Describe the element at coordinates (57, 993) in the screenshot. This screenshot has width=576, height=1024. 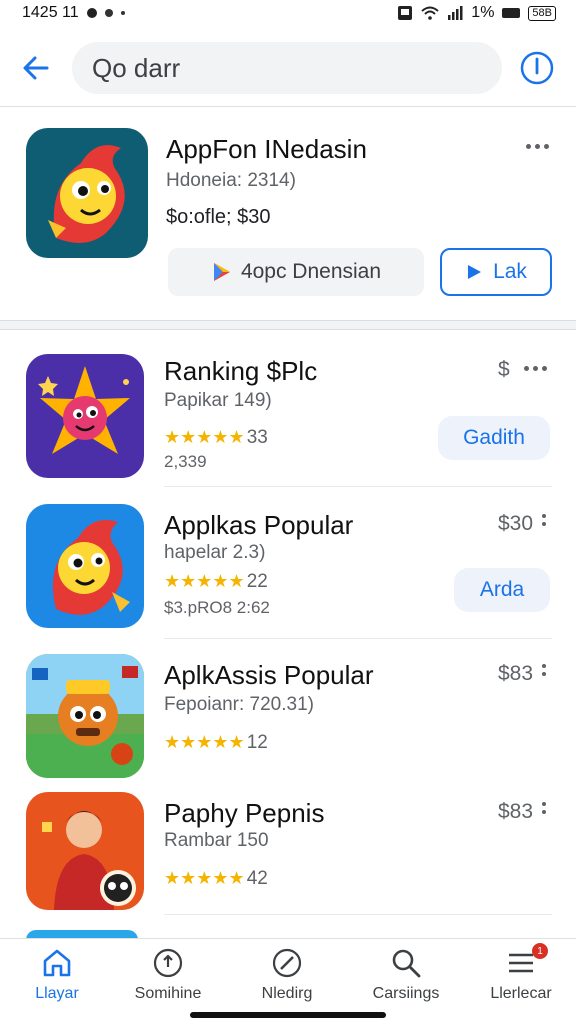
I see `nav-label: Llayar` at that location.